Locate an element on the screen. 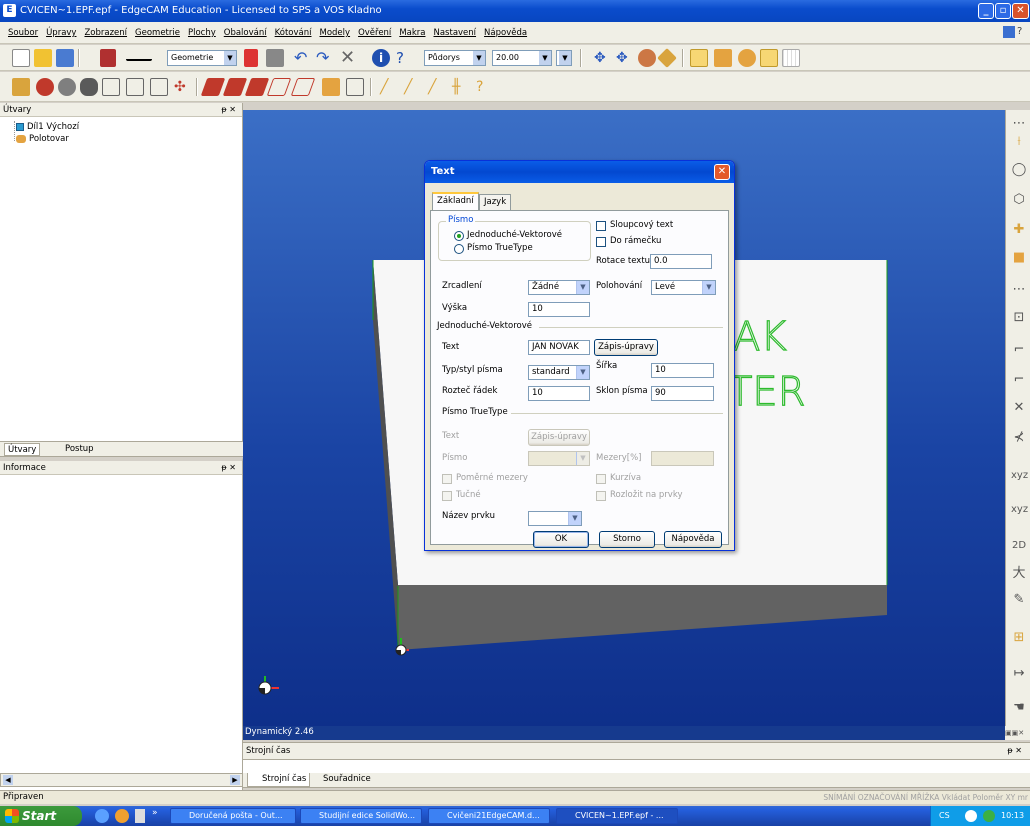 This screenshot has width=1030, height=826. menu-plochy: Plochy is located at coordinates (202, 33).